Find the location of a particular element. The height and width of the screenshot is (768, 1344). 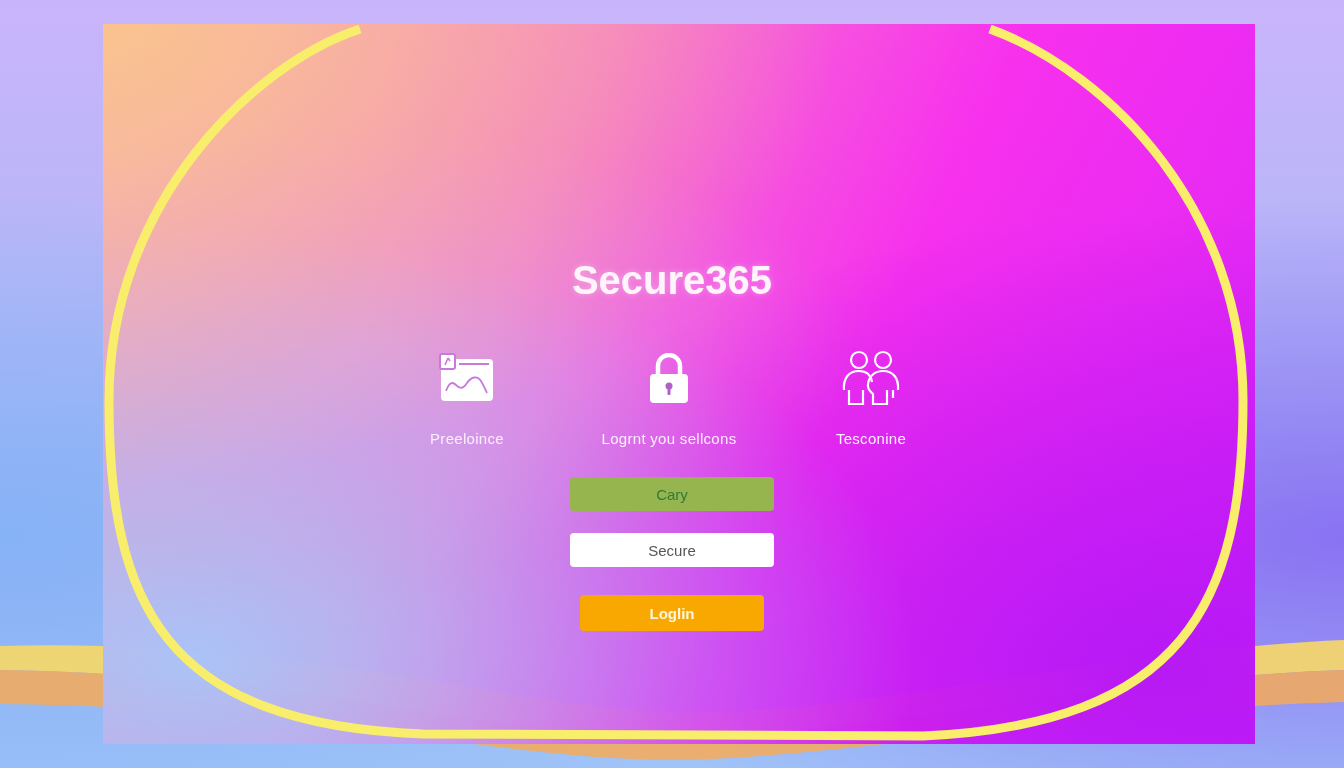

input-field: Secure is located at coordinates (672, 550).